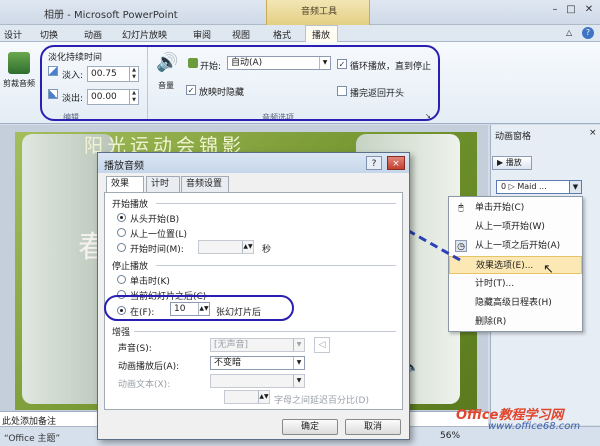  I want to click on contextual-tab-label: 音频工具, so click(318, 12).